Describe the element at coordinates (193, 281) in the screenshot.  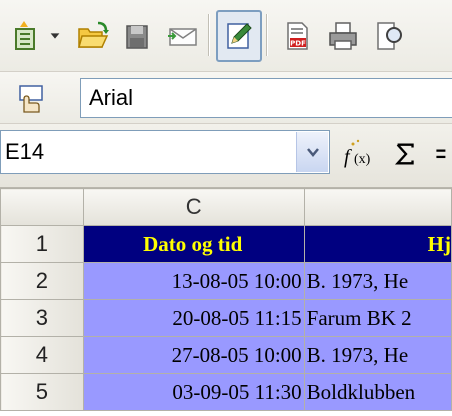
I see `cell-c2: 13-08-05 10:00` at that location.